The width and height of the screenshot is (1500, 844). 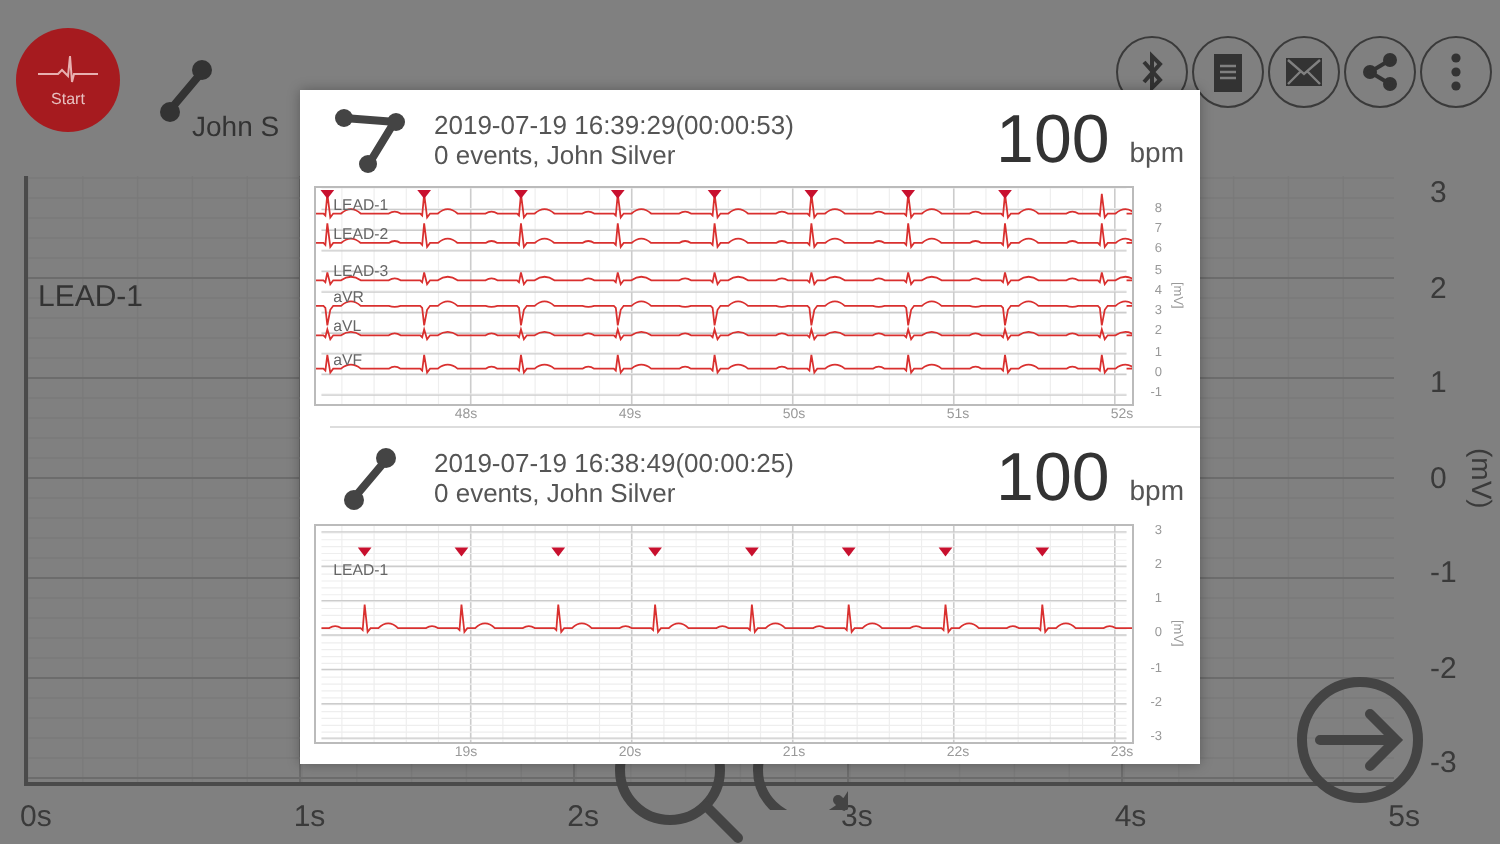 What do you see at coordinates (236, 126) in the screenshot?
I see `patient-name: John S` at bounding box center [236, 126].